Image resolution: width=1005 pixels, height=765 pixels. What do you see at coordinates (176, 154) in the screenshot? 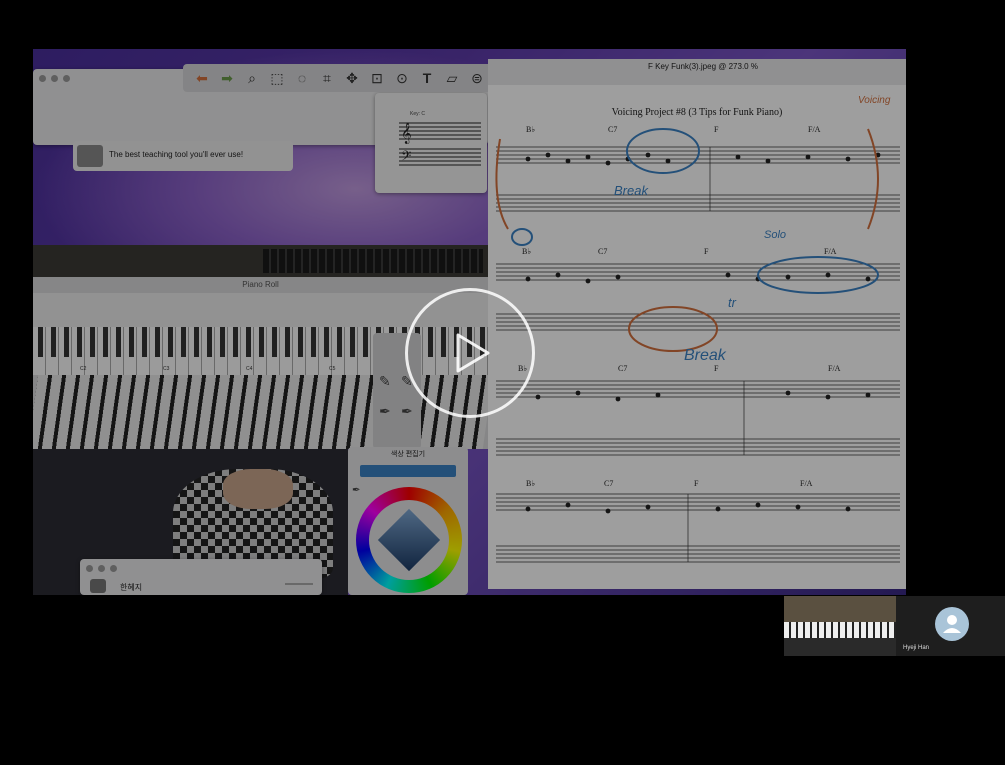
I see `teaching-tool-caption: The best teaching tool you'll ever use!` at bounding box center [176, 154].